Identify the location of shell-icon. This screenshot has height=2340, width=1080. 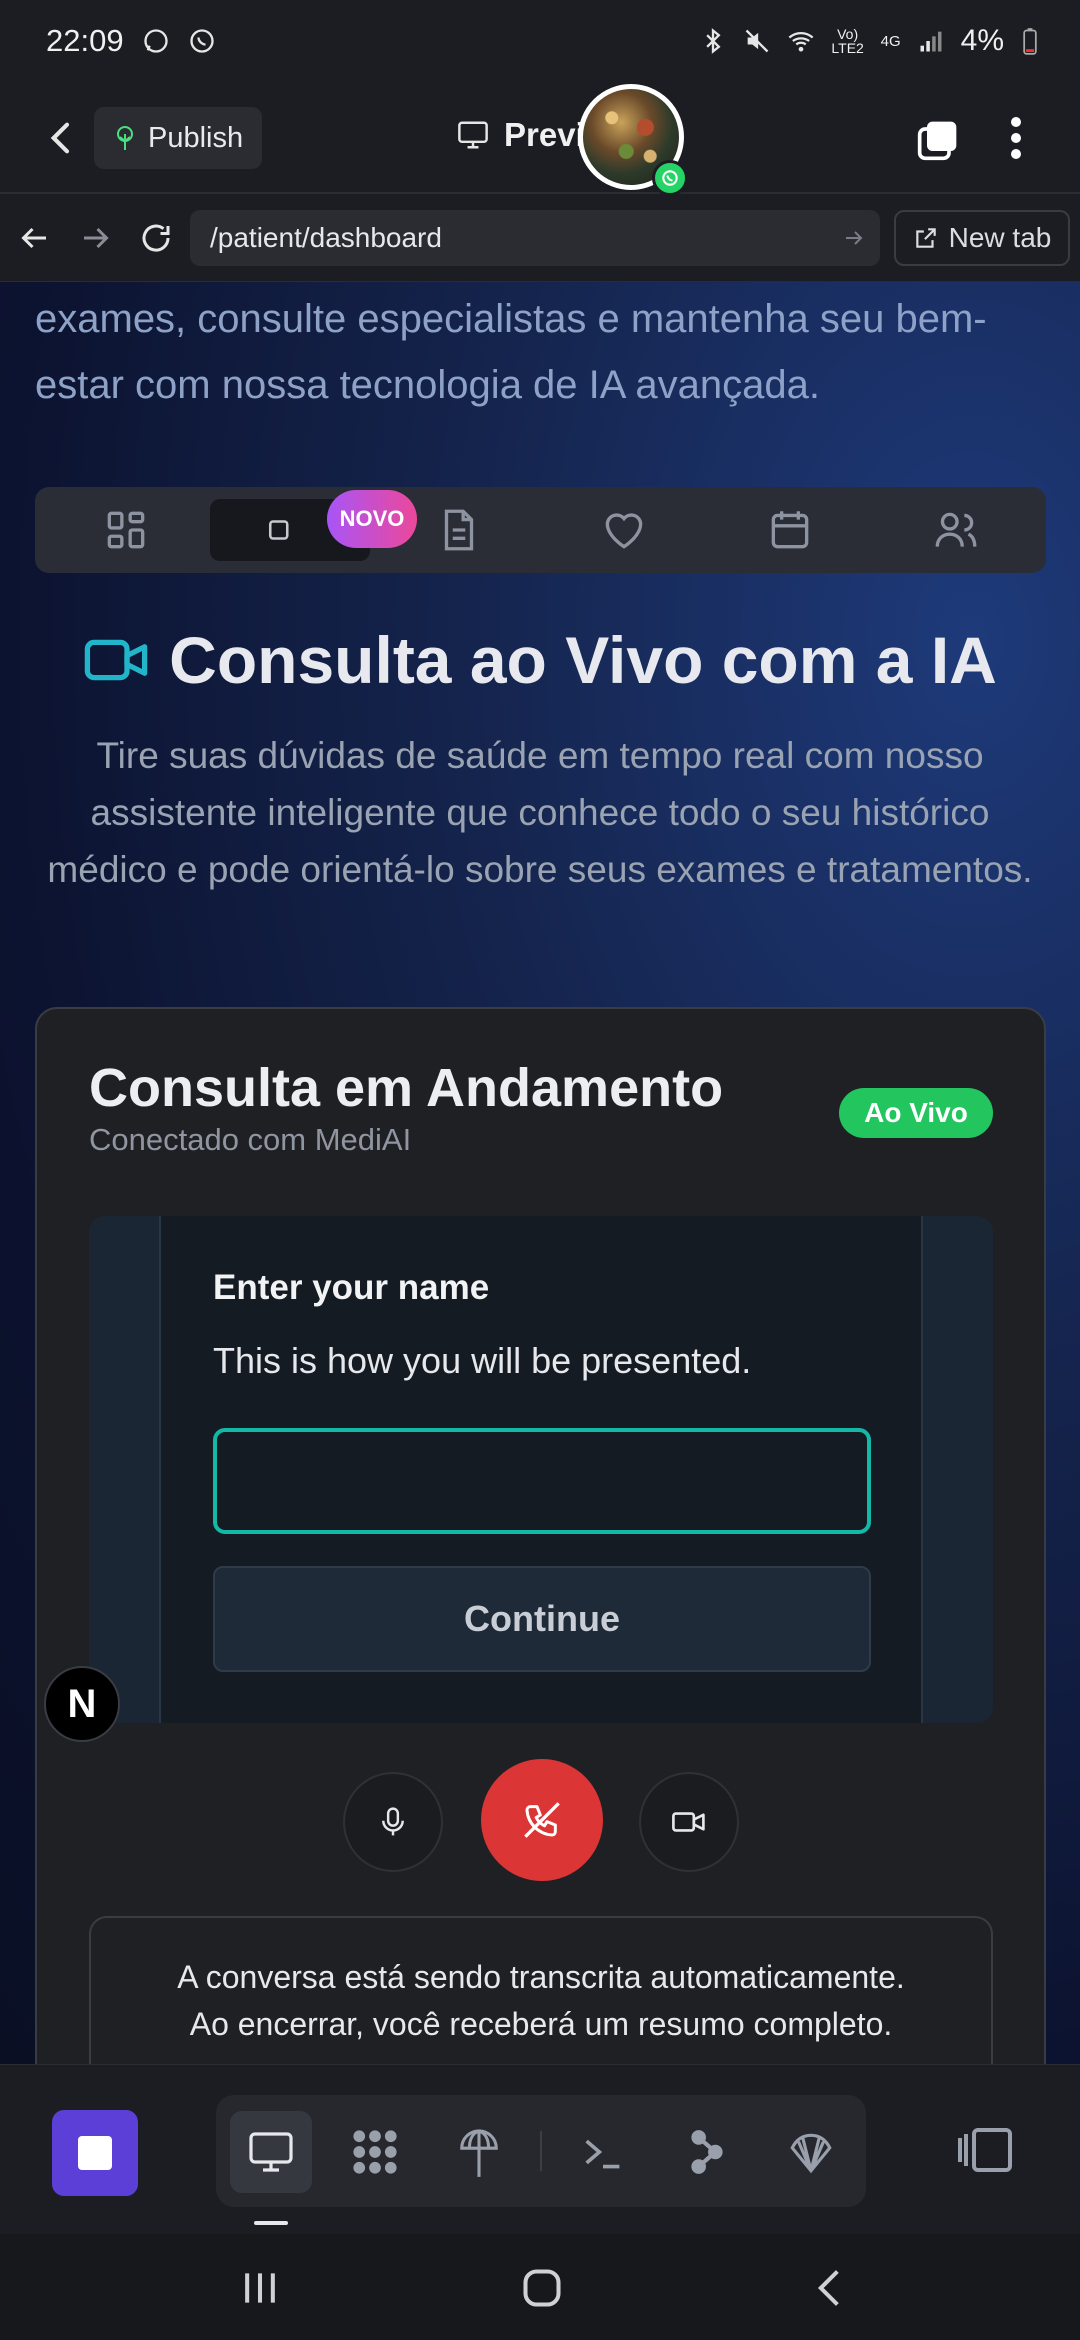
(811, 2153).